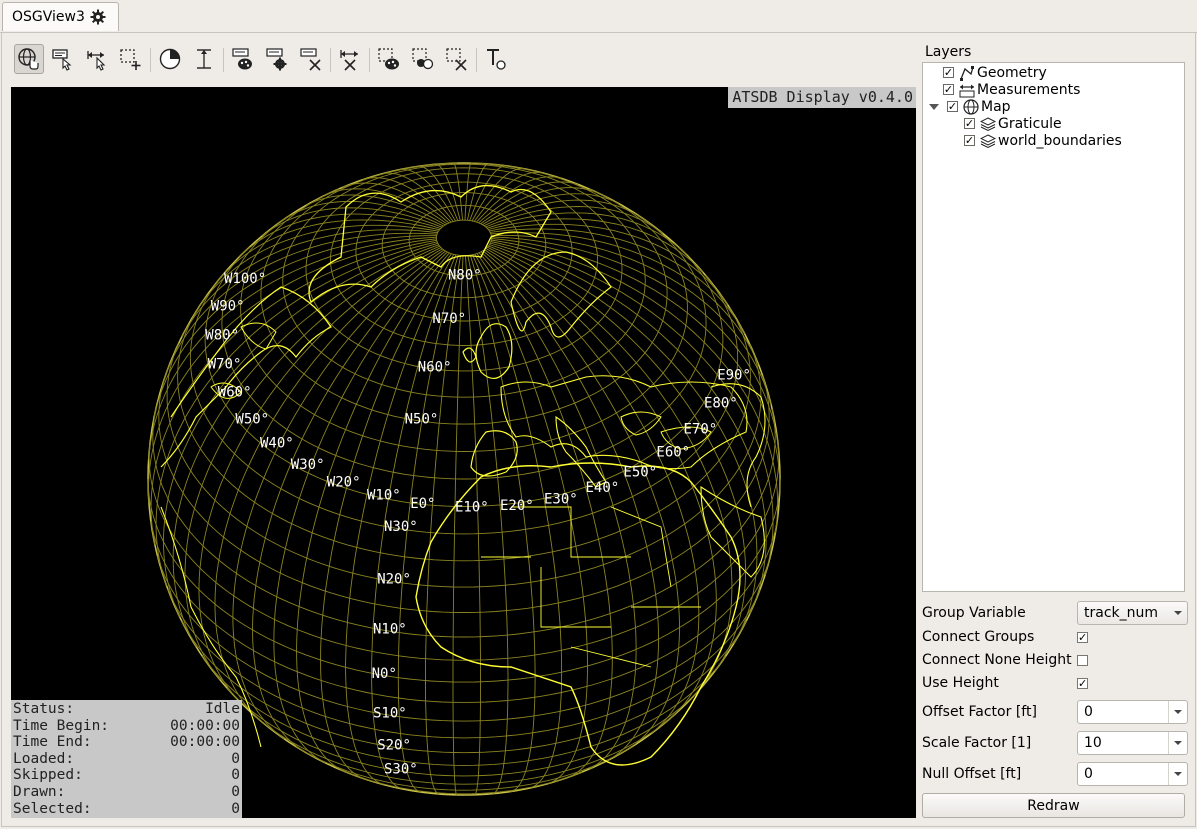 Image resolution: width=1197 pixels, height=829 pixels. What do you see at coordinates (1011, 89) in the screenshot?
I see `layer-item-measurements: ✓ Measurements` at bounding box center [1011, 89].